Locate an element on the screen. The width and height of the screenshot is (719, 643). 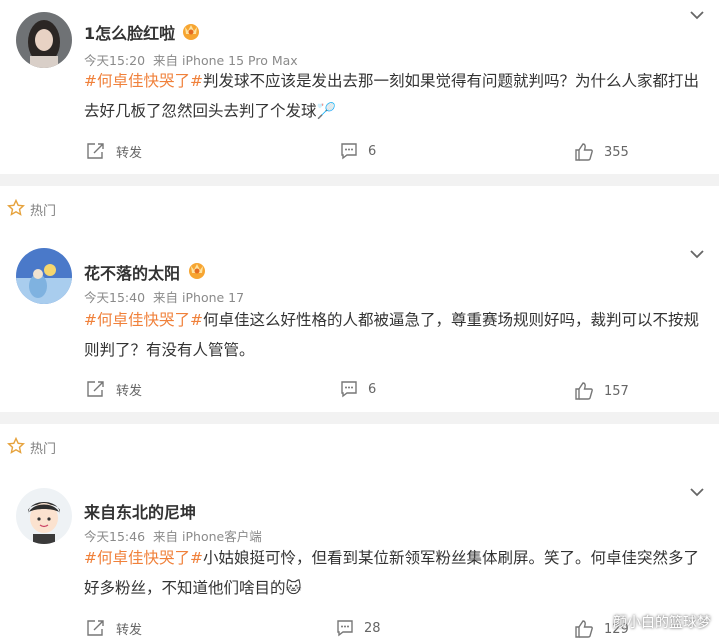
cat-emoji: 🐱 is located at coordinates (293, 588).